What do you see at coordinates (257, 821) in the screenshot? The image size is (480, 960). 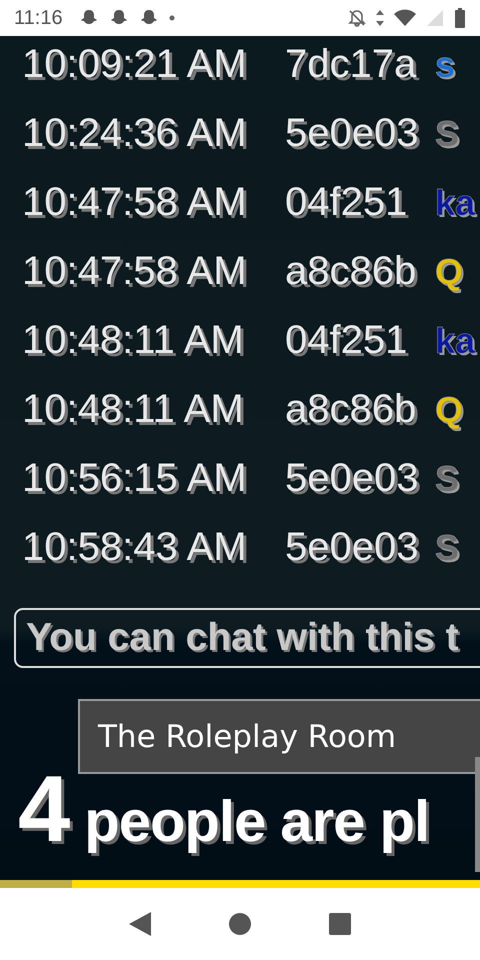 I see `player-caption: people are pl` at bounding box center [257, 821].